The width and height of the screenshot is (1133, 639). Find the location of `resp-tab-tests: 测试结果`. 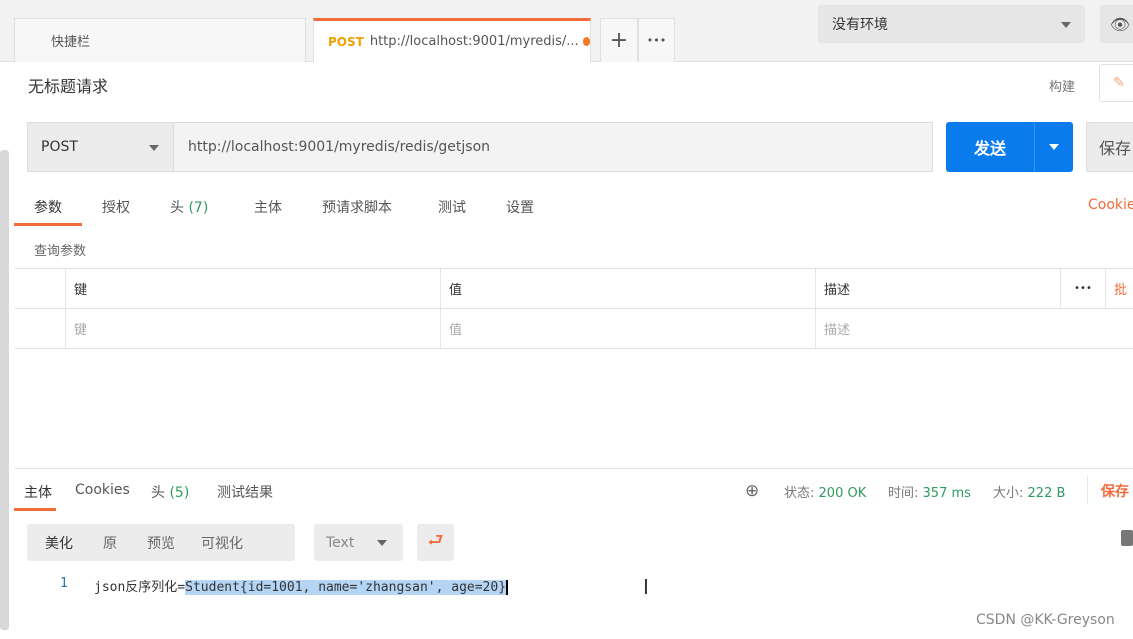

resp-tab-tests: 测试结果 is located at coordinates (245, 492).